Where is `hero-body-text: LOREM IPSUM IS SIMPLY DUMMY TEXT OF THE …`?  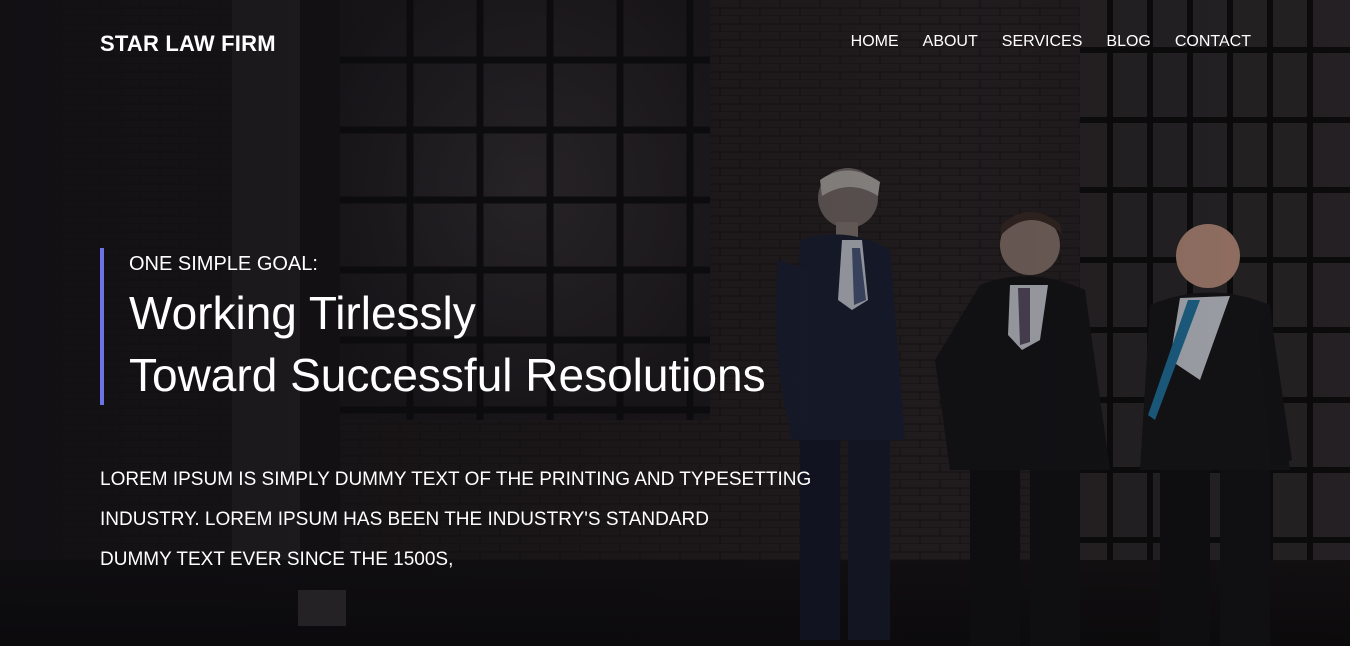 hero-body-text: LOREM IPSUM IS SIMPLY DUMMY TEXT OF THE … is located at coordinates (490, 520).